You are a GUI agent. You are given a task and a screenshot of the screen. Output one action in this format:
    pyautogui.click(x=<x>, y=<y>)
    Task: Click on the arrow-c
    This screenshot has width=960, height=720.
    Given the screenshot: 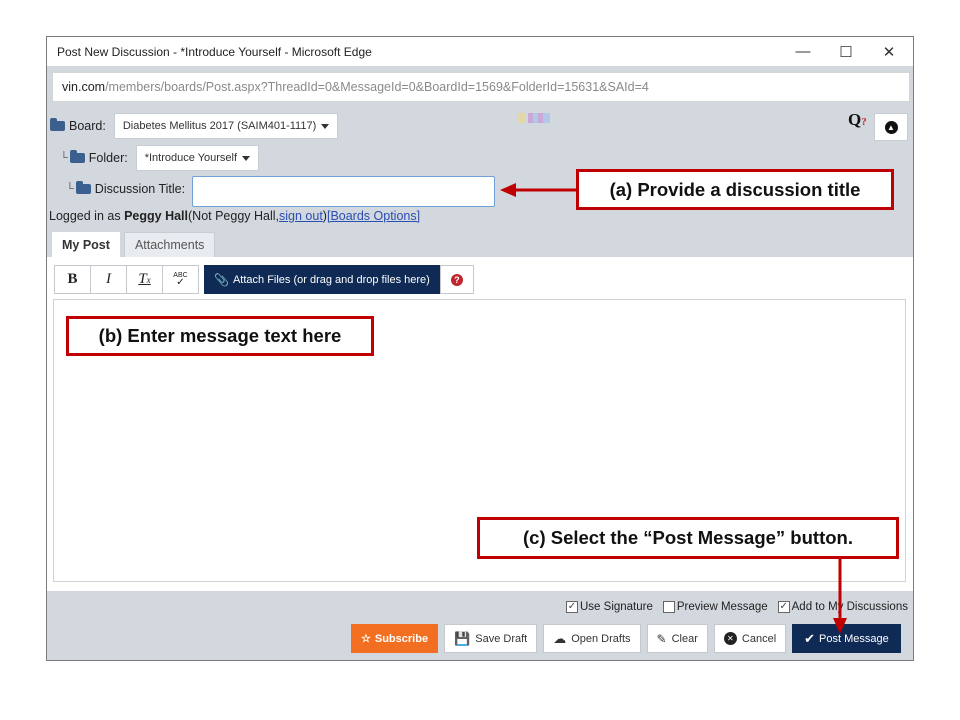 What is the action you would take?
    pyautogui.click(x=840, y=596)
    